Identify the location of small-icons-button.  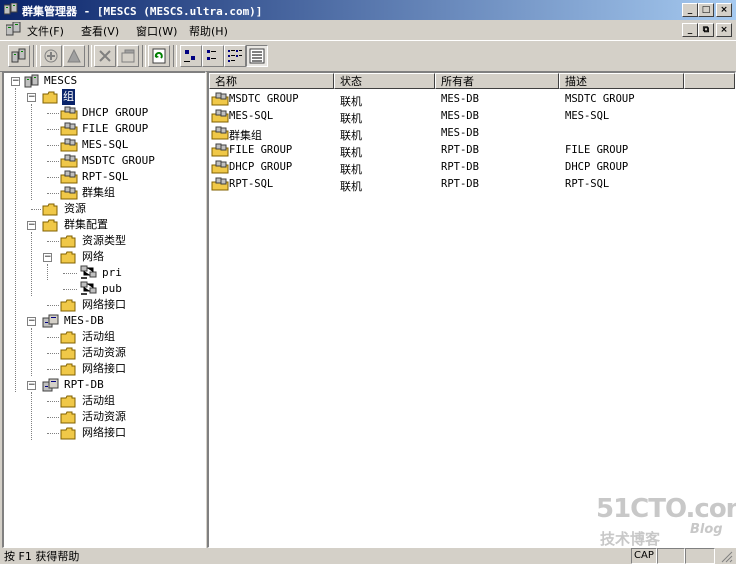
(213, 56).